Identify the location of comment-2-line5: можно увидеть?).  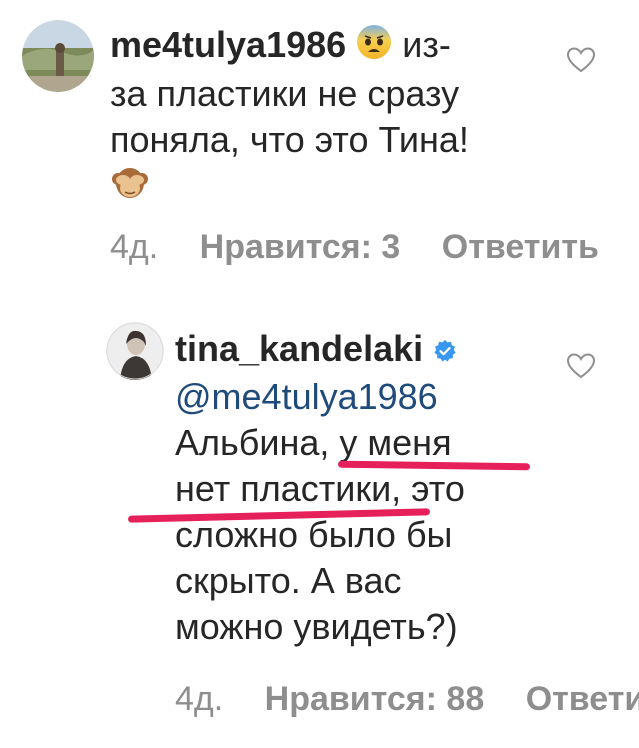
(316, 627).